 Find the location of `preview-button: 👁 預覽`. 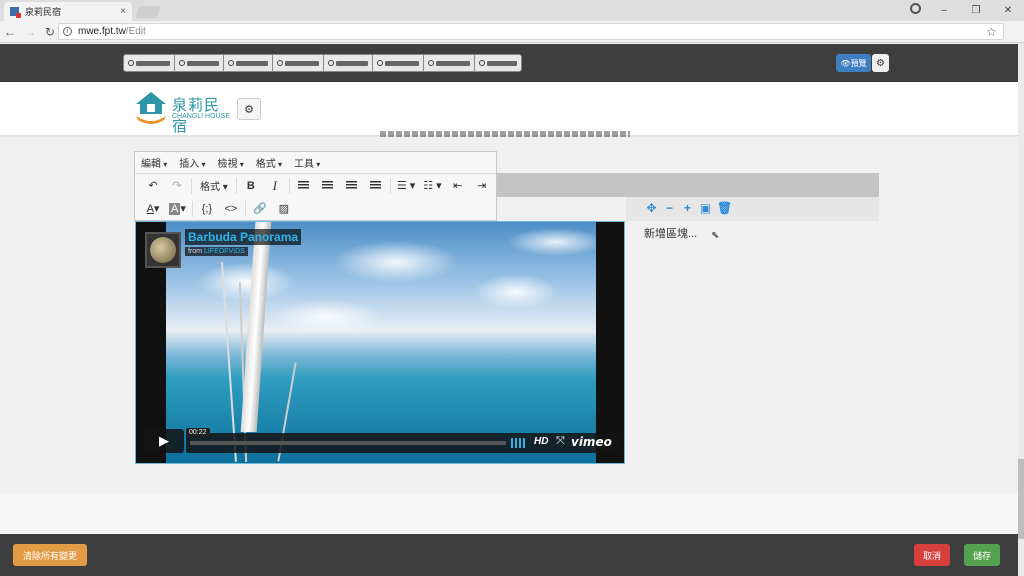

preview-button: 👁 預覽 is located at coordinates (853, 63).